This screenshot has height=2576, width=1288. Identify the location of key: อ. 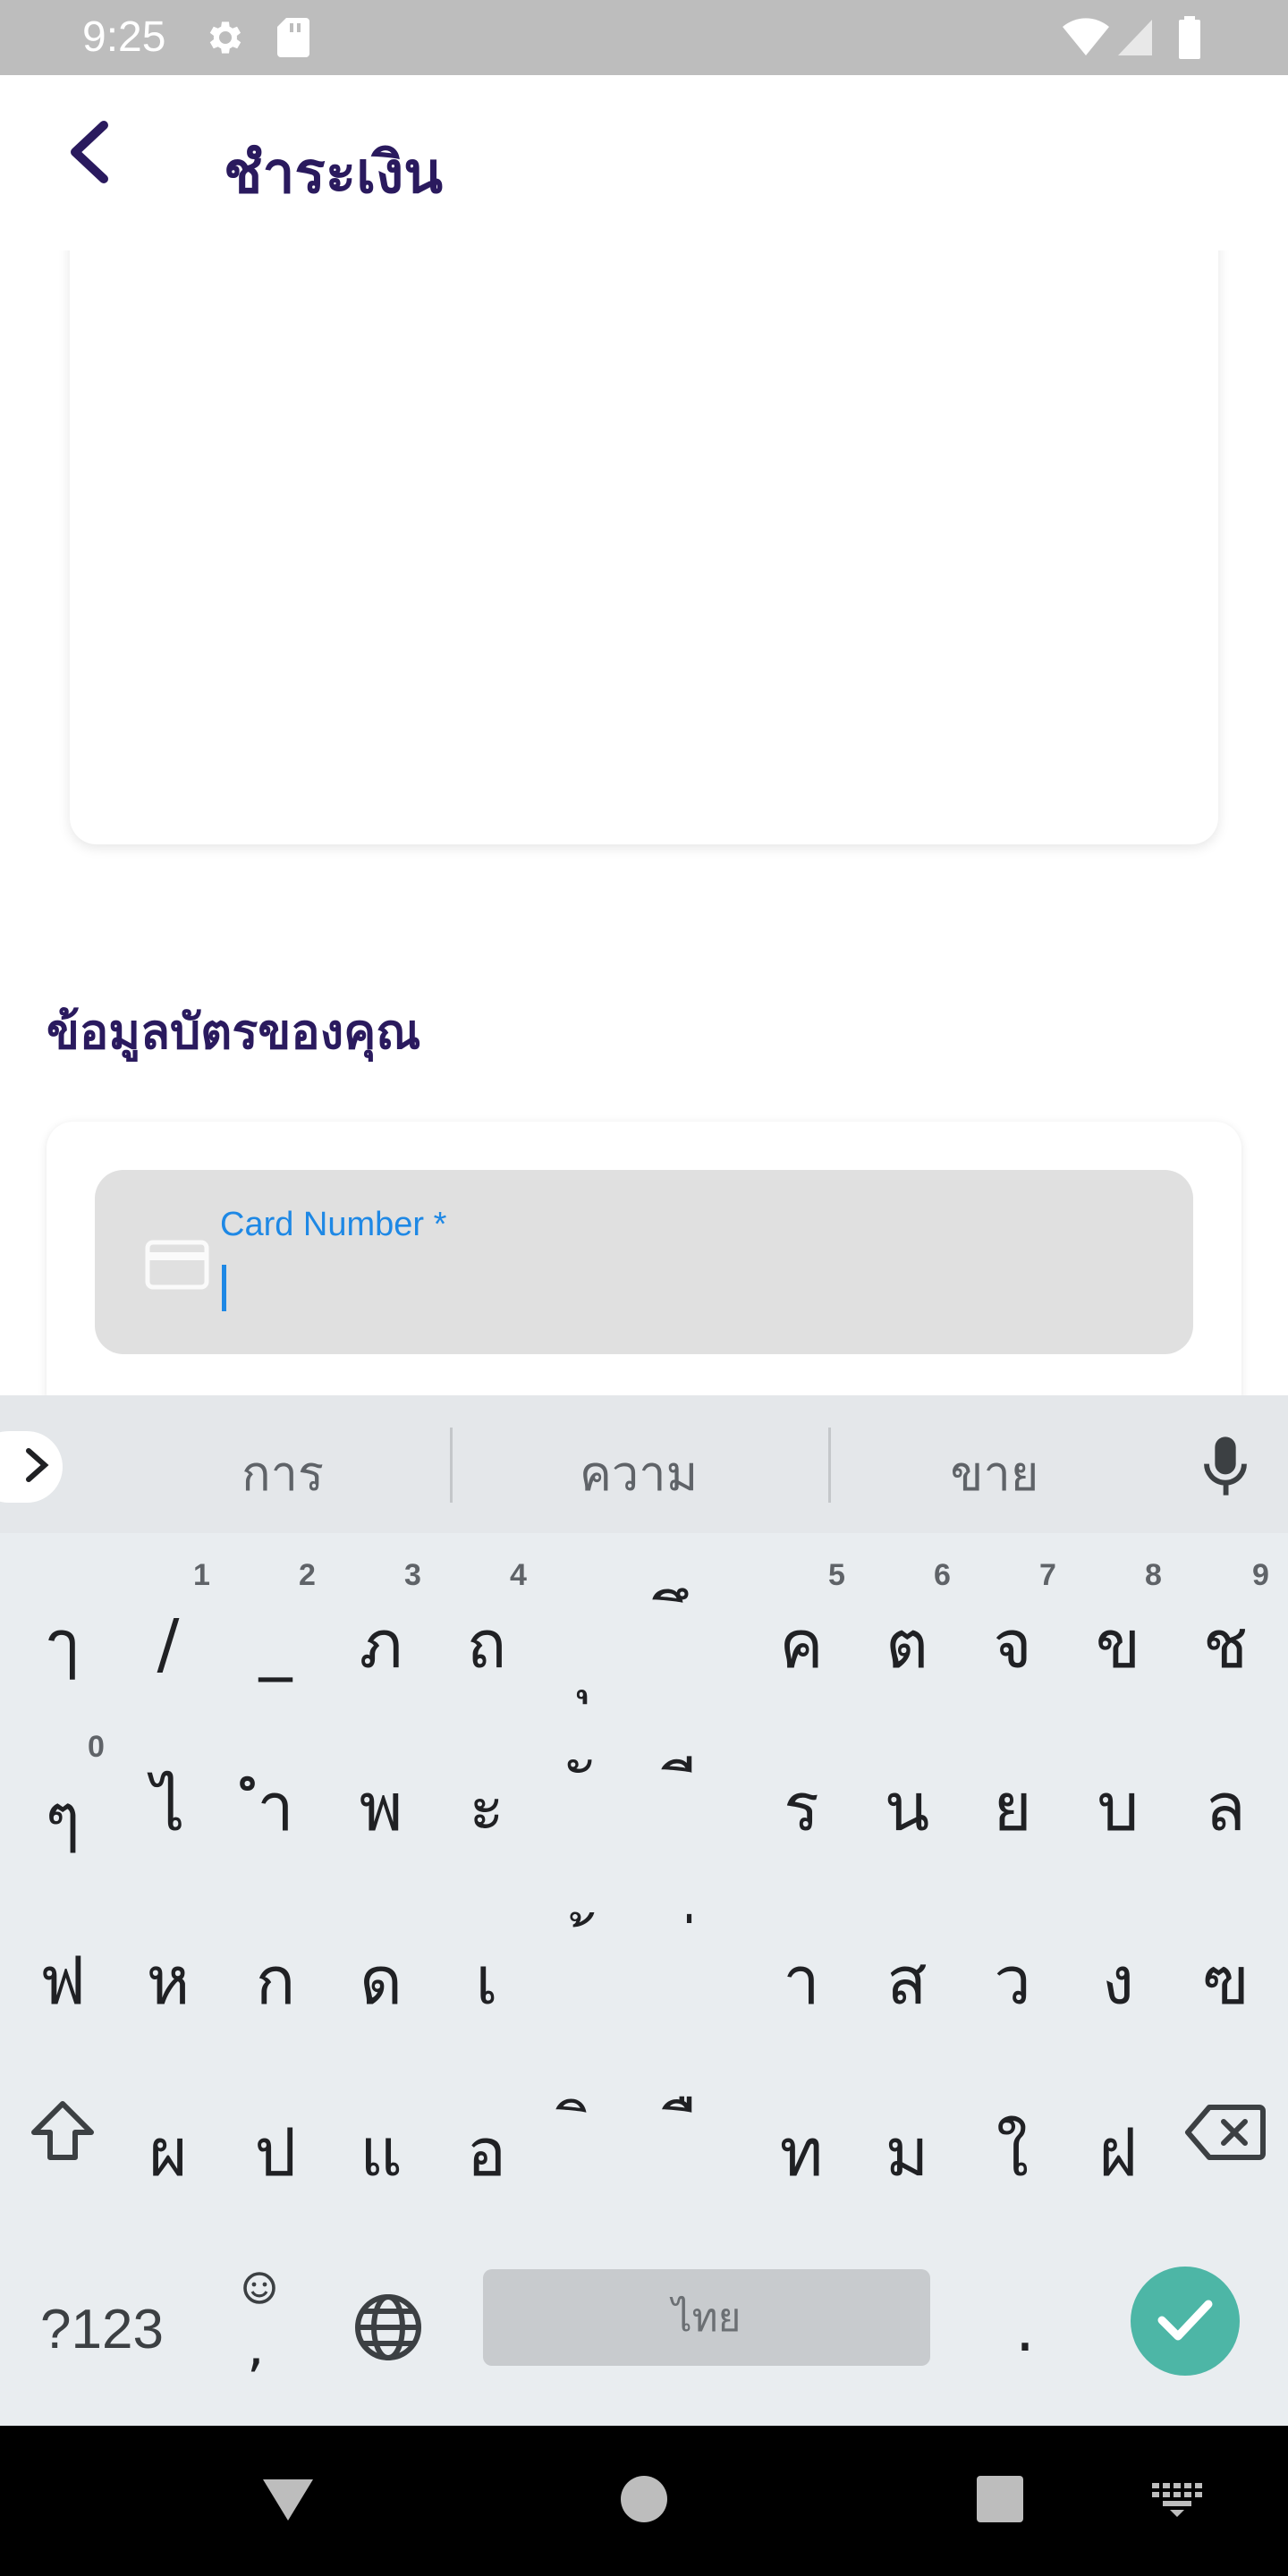
(486, 2152).